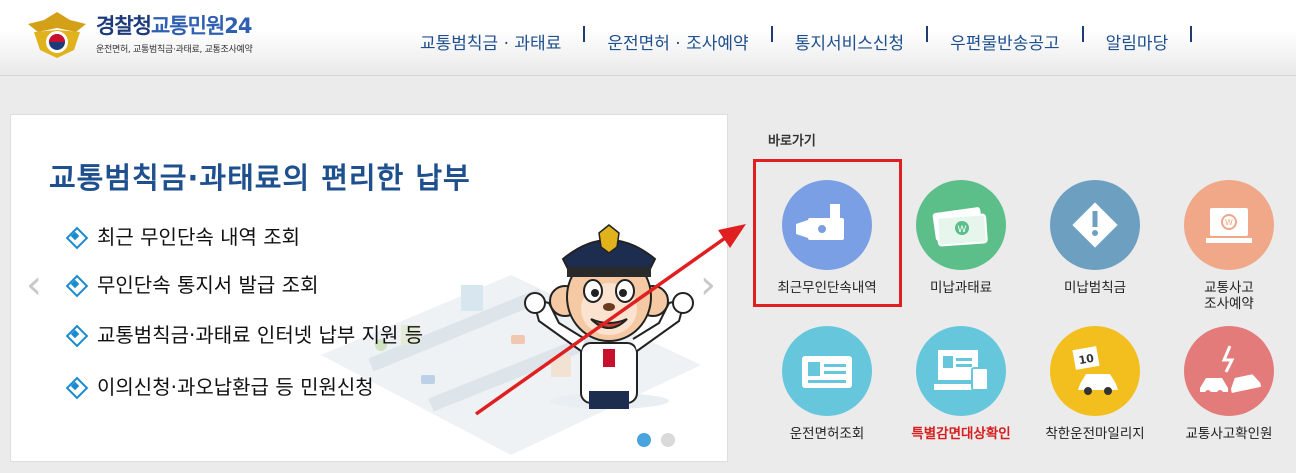 The image size is (1296, 473). Describe the element at coordinates (235, 387) in the screenshot. I see `bullet-text: 이의신청·과오납환급 등 민원신청` at that location.